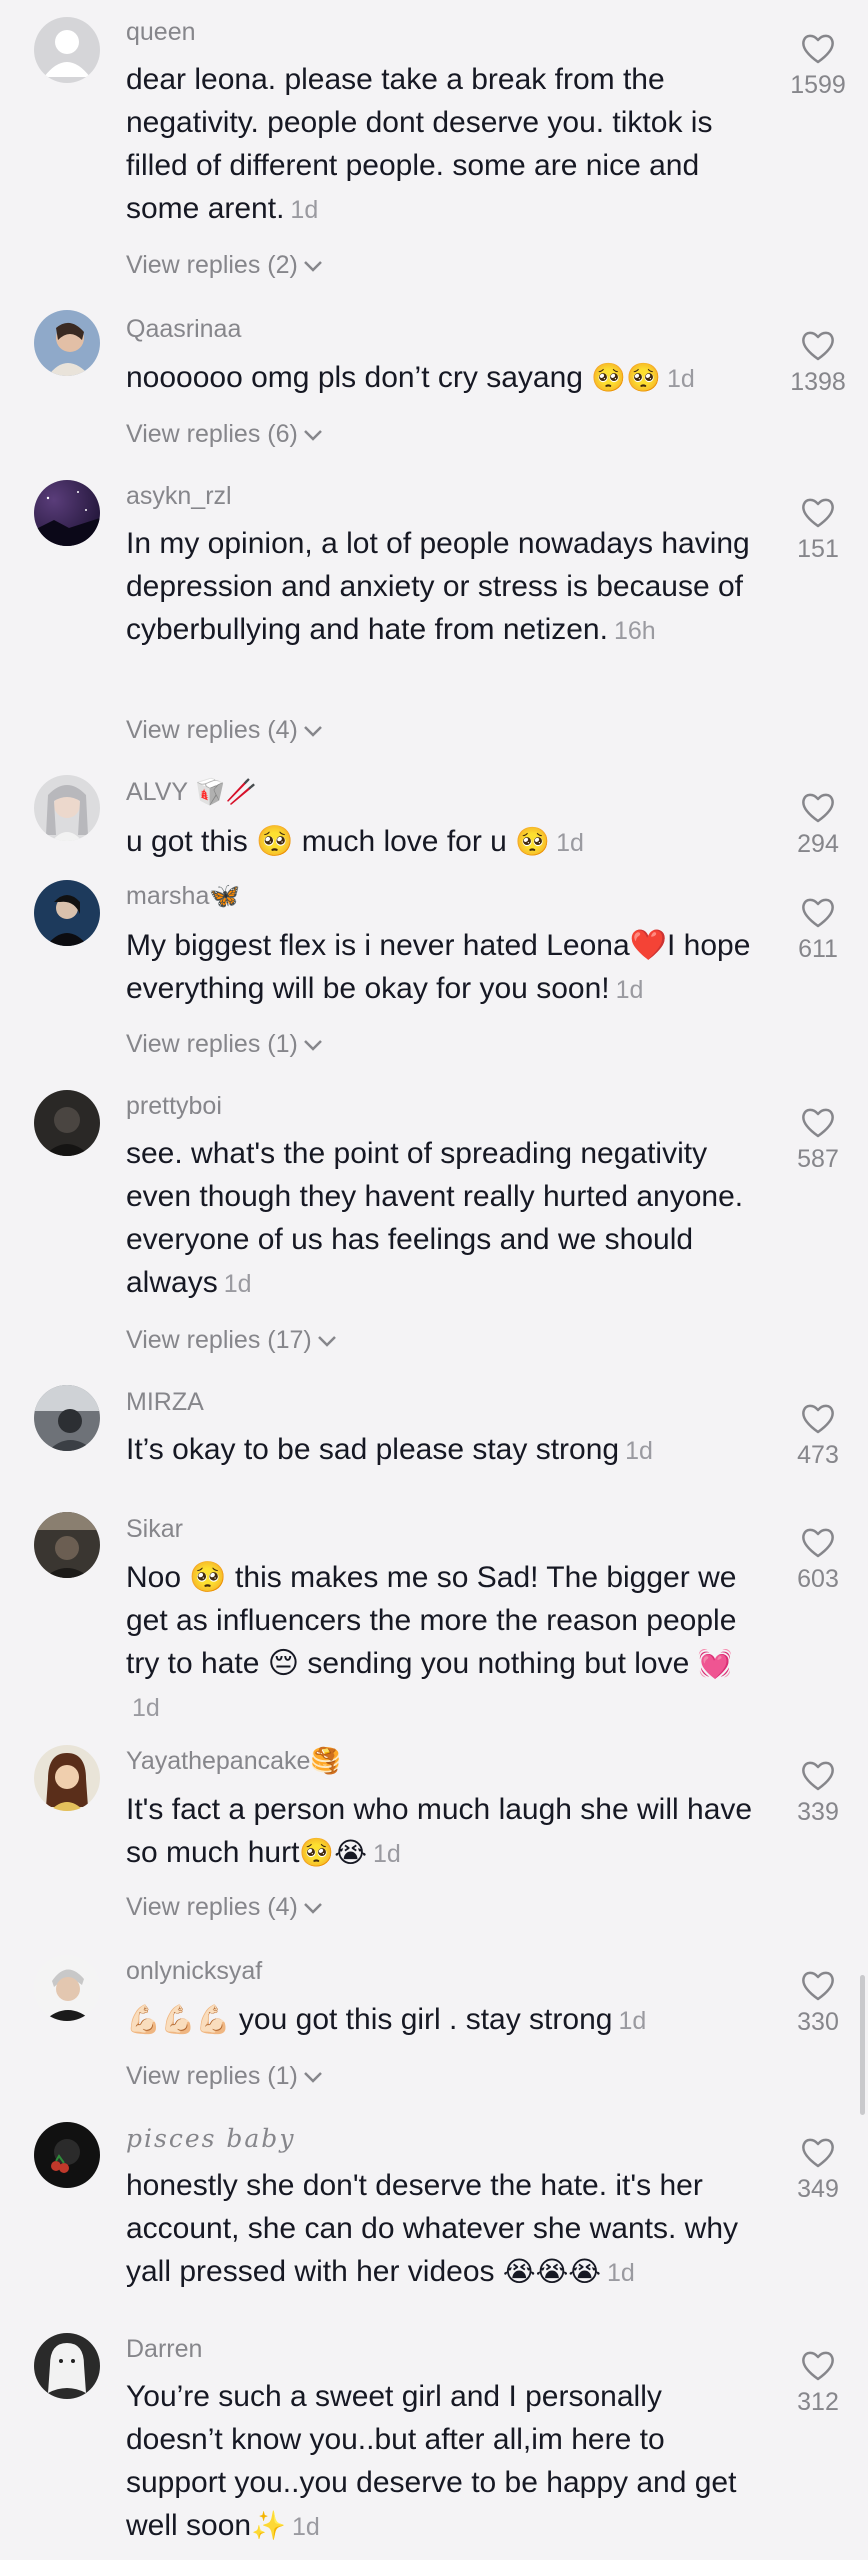 Image resolution: width=868 pixels, height=2560 pixels. What do you see at coordinates (333, 1852) in the screenshot?
I see `emoji-text: 🥺😭` at bounding box center [333, 1852].